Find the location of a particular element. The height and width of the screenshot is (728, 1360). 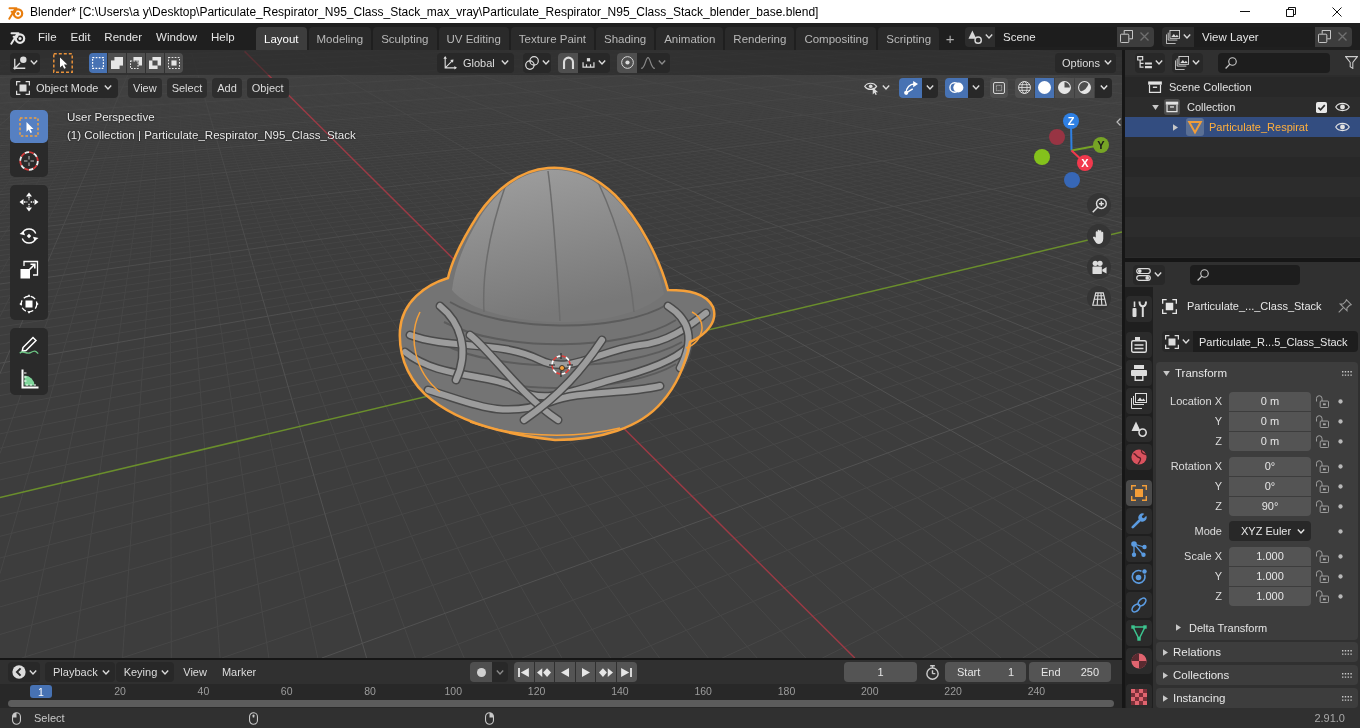

snap-toggle is located at coordinates (568, 62).